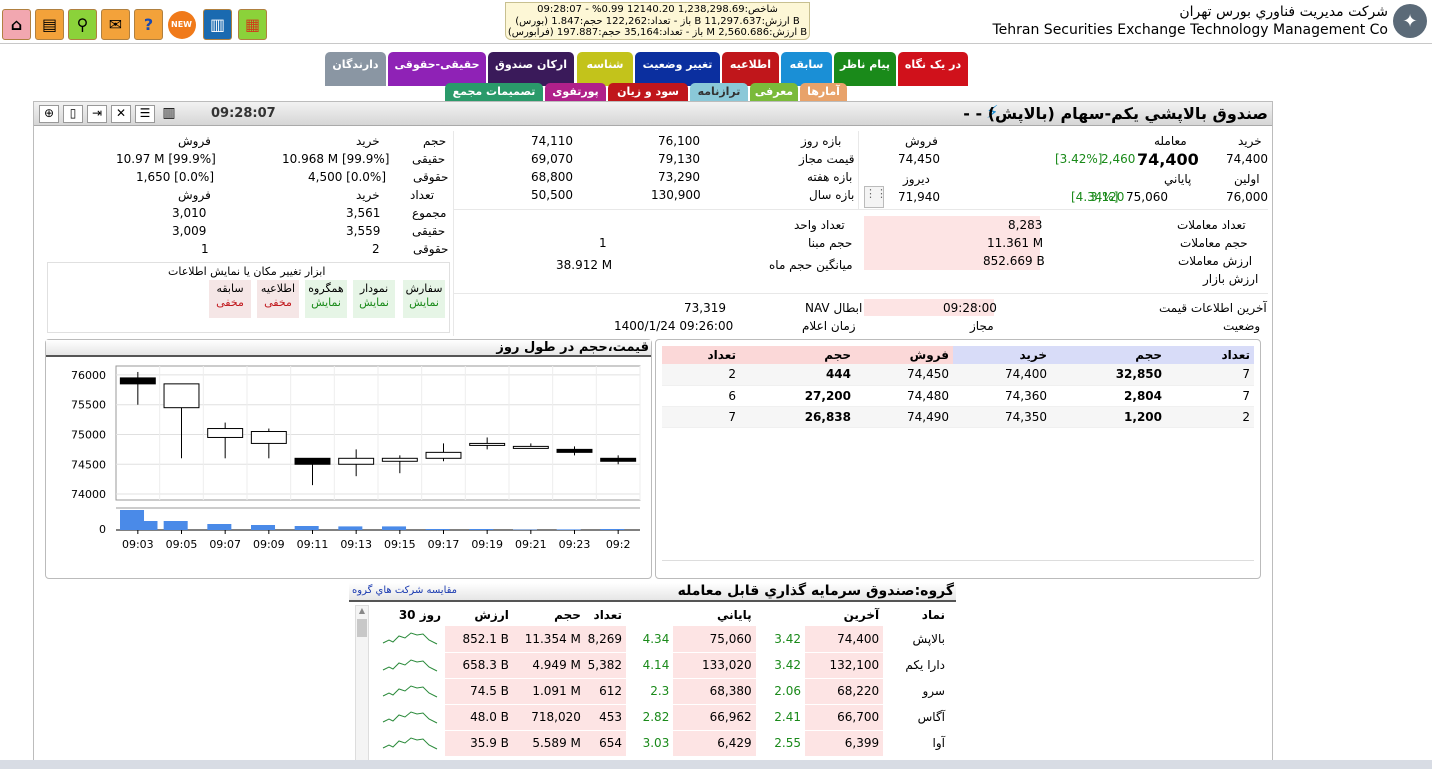  What do you see at coordinates (217, 24) in the screenshot?
I see `chart-book-icon: ▥` at bounding box center [217, 24].